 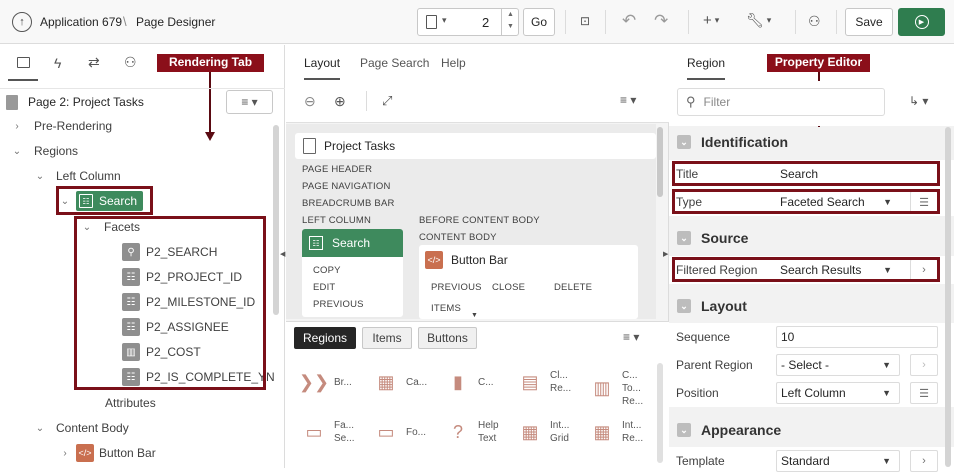 What do you see at coordinates (781, 102) in the screenshot?
I see `filter-input: ⚲ Filter` at bounding box center [781, 102].